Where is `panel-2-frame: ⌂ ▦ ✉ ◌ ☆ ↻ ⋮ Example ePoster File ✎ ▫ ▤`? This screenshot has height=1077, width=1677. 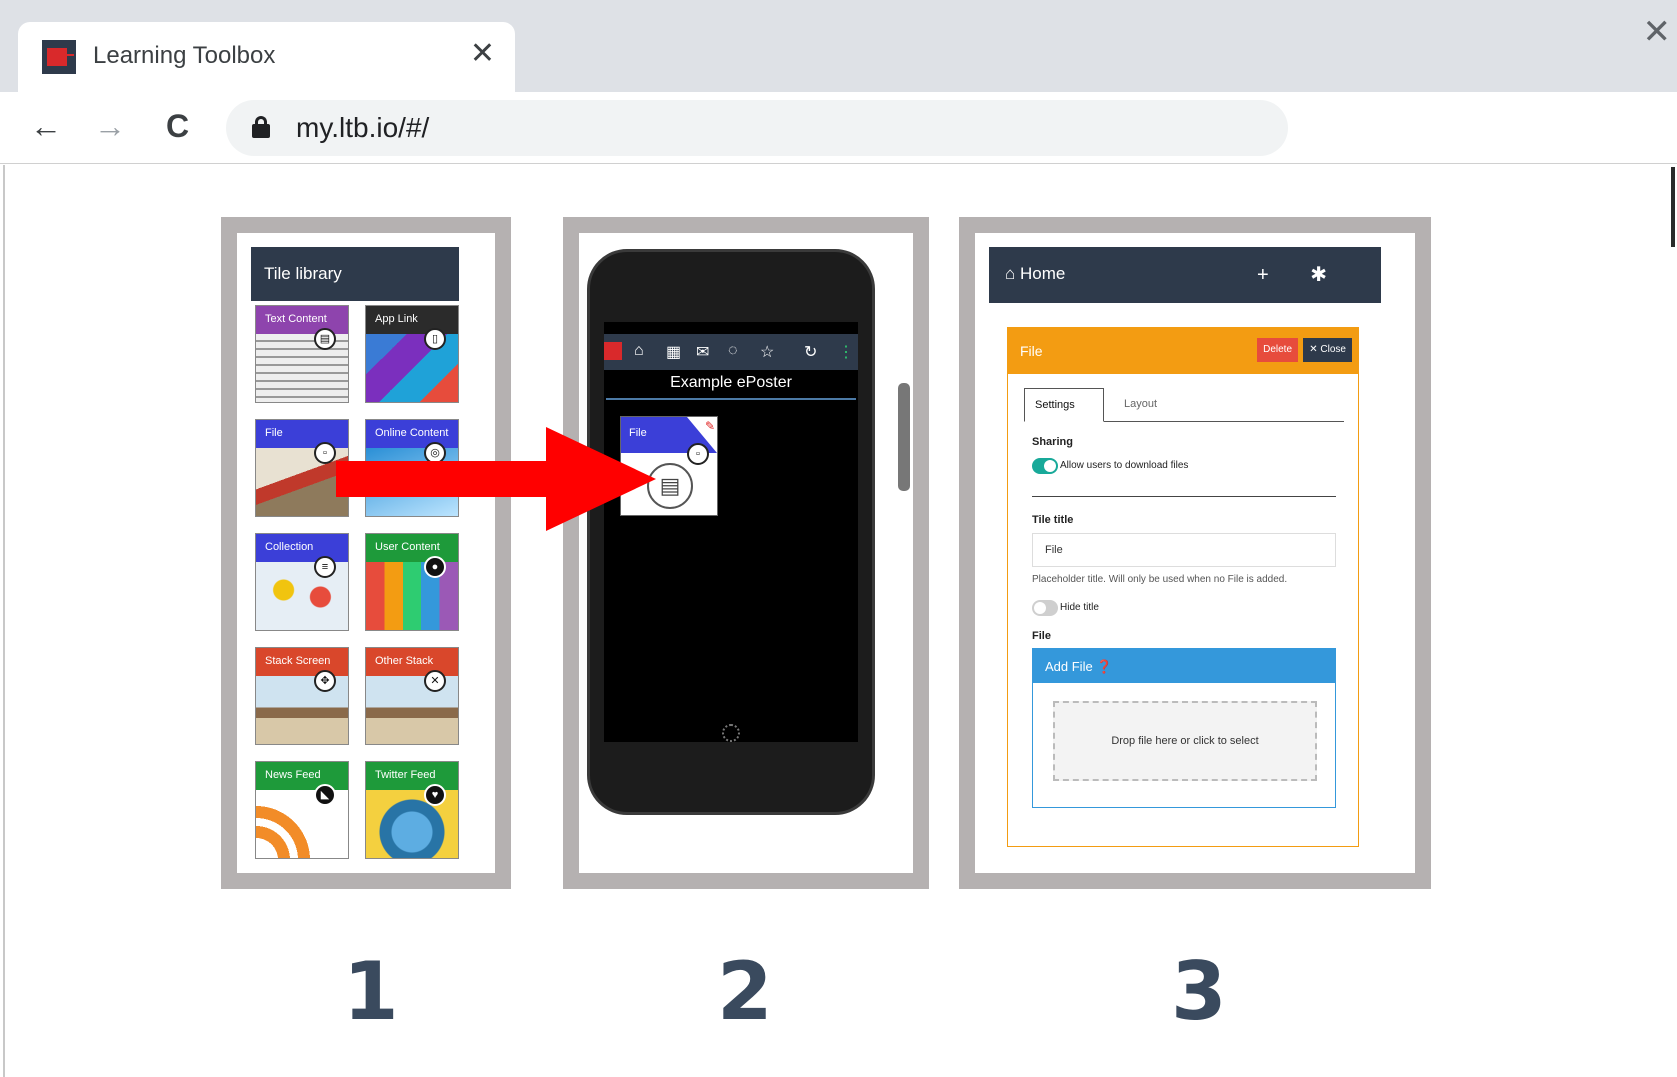 panel-2-frame: ⌂ ▦ ✉ ◌ ☆ ↻ ⋮ Example ePoster File ✎ ▫ ▤ is located at coordinates (746, 553).